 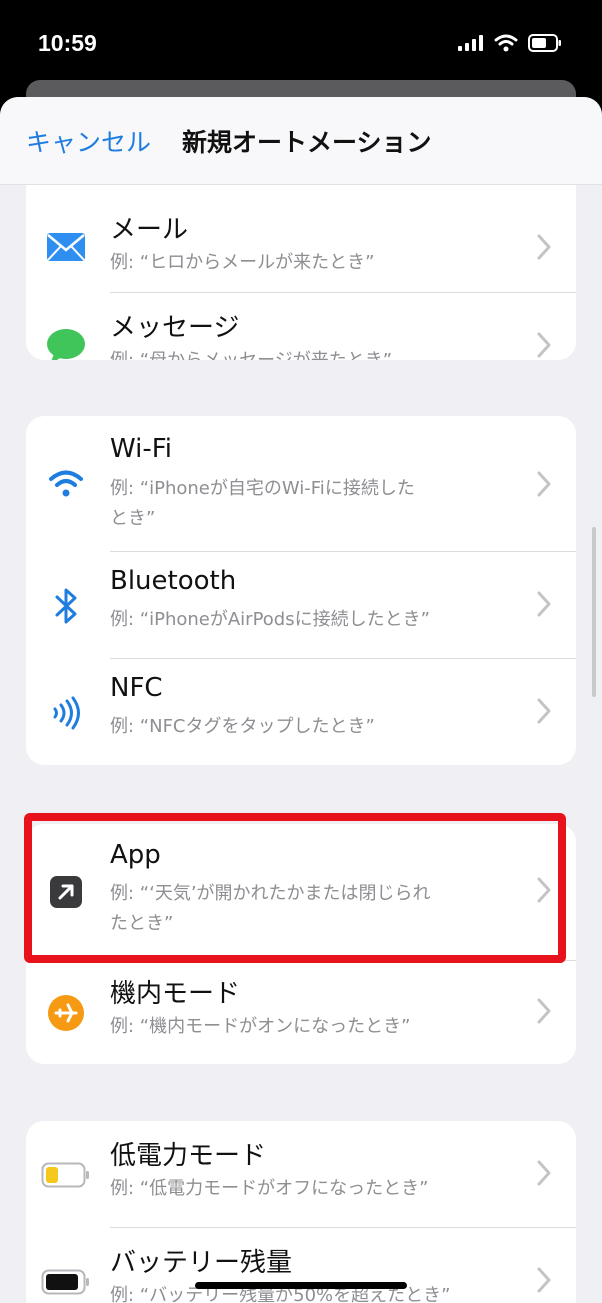 I want to click on wifi-icon, so click(x=66, y=484).